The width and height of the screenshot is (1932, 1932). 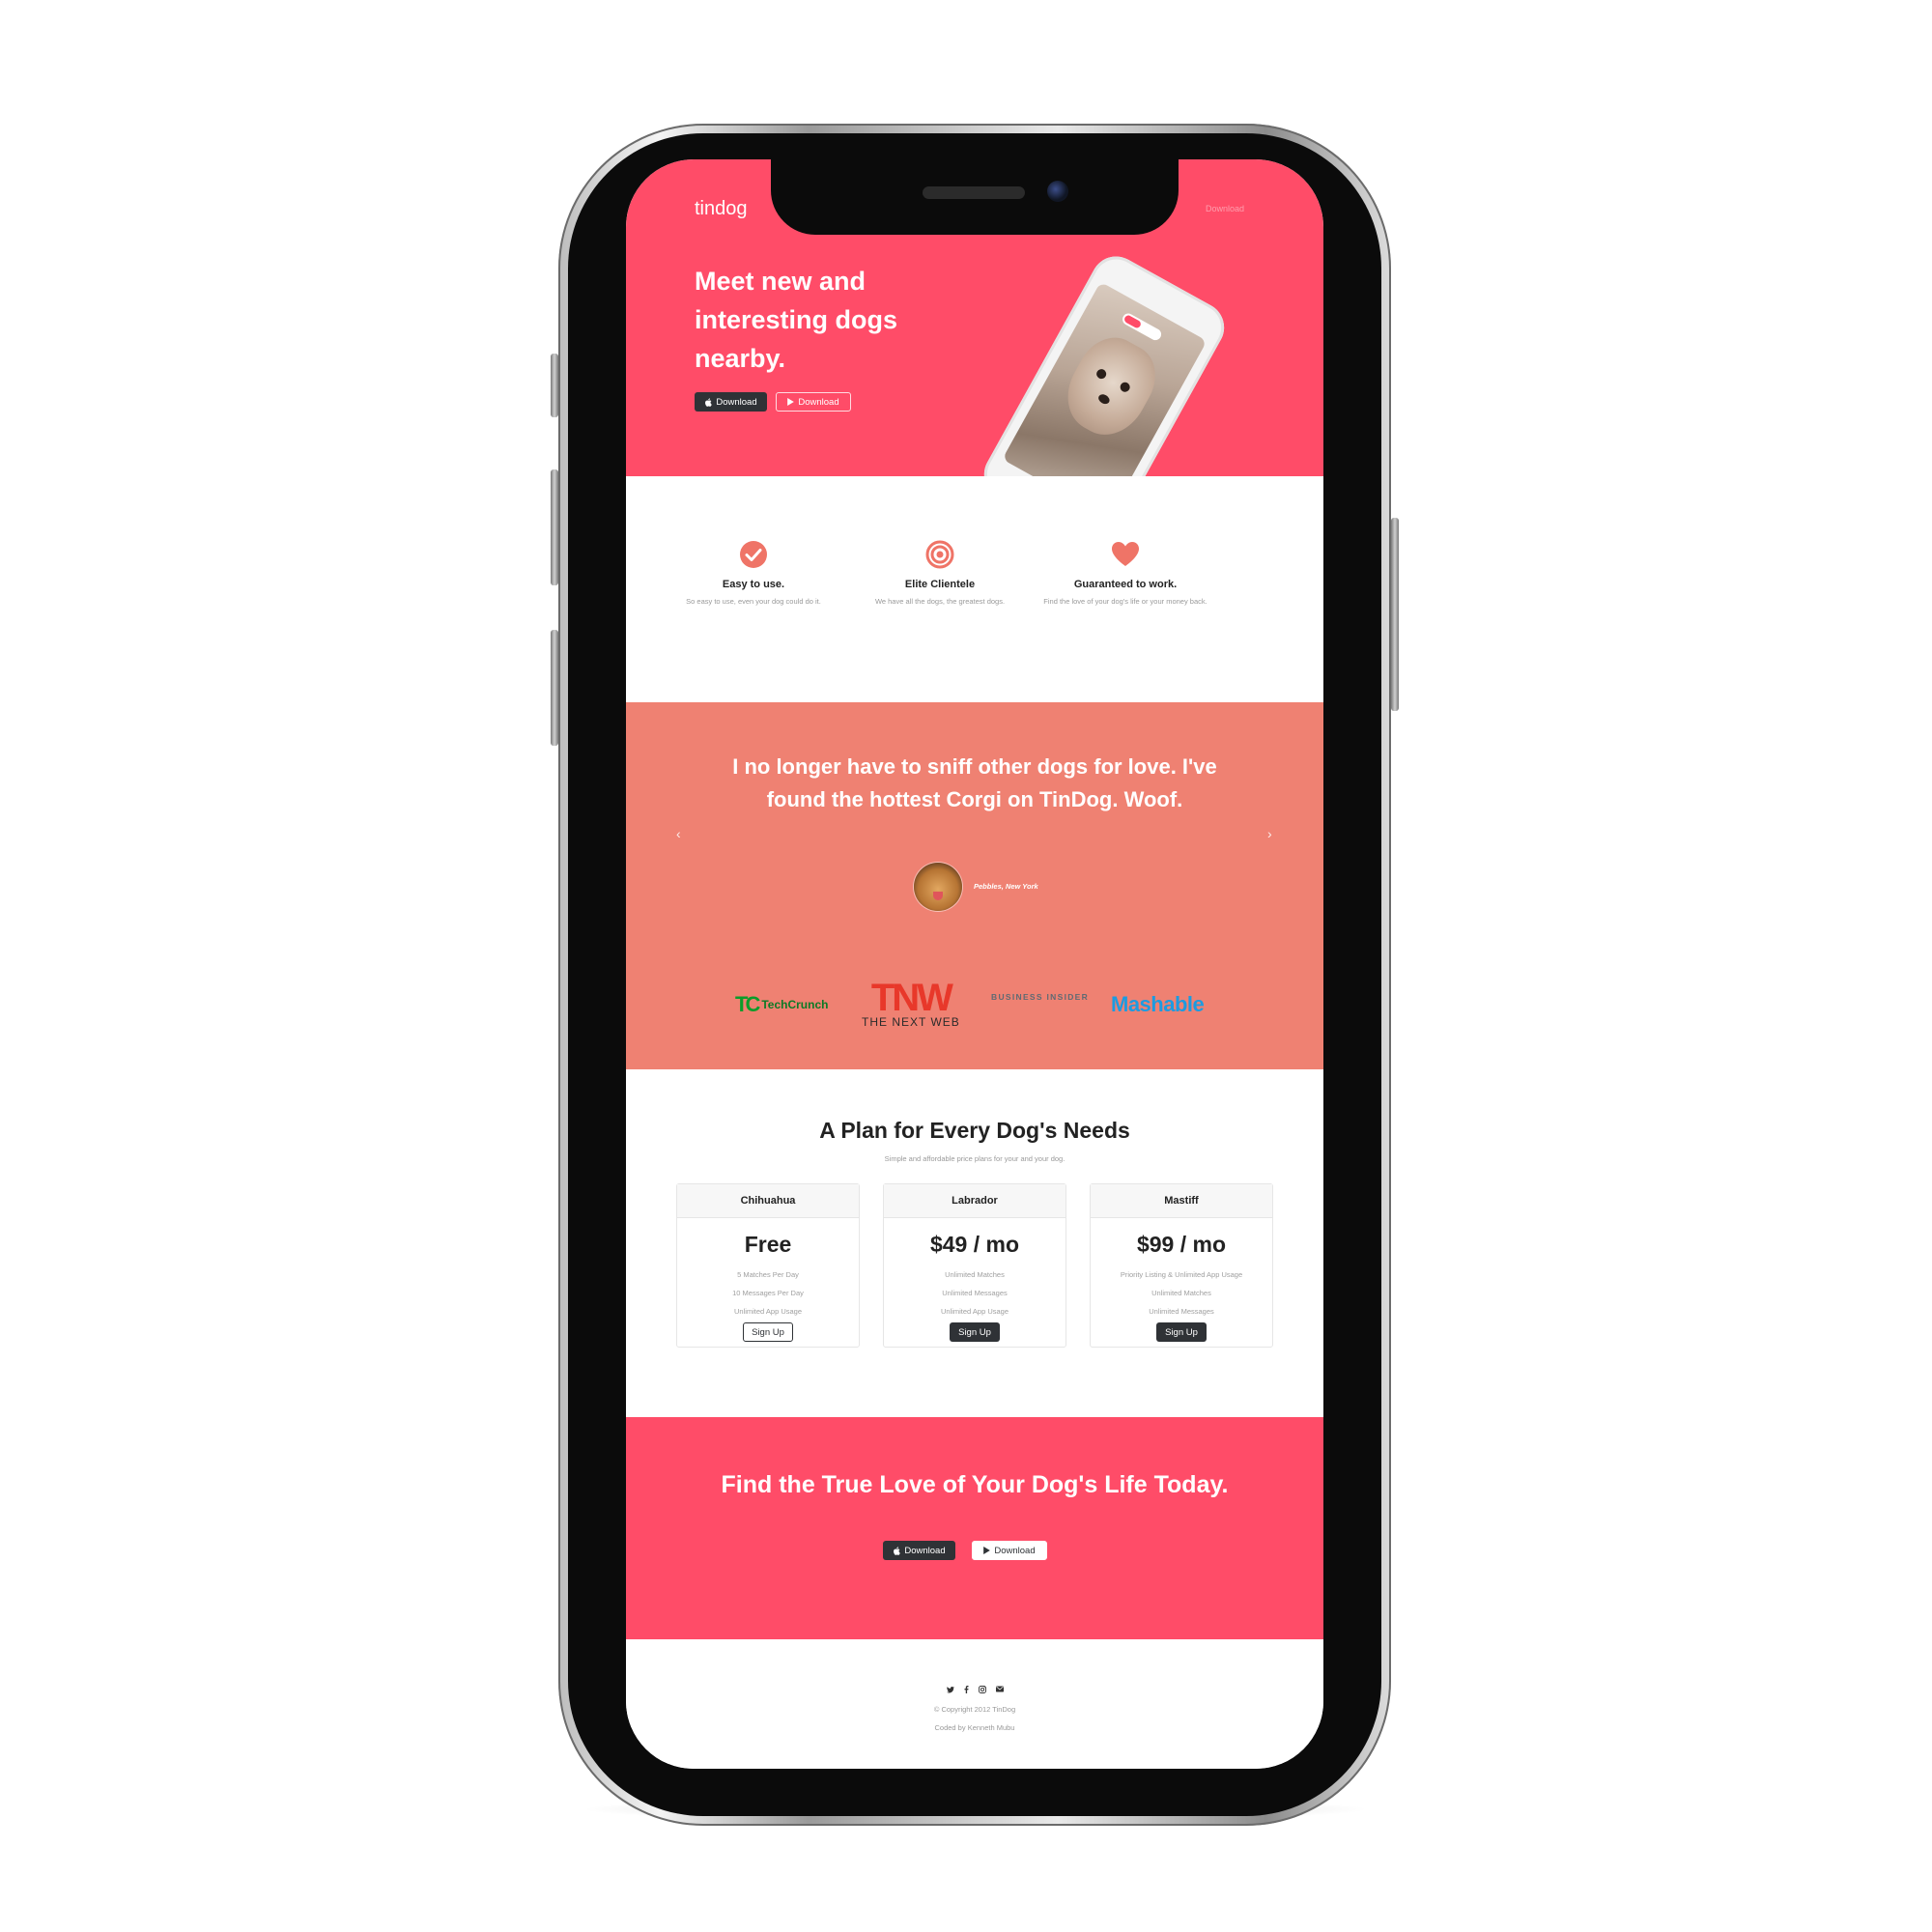 I want to click on phone-silent-switch, so click(x=554, y=385).